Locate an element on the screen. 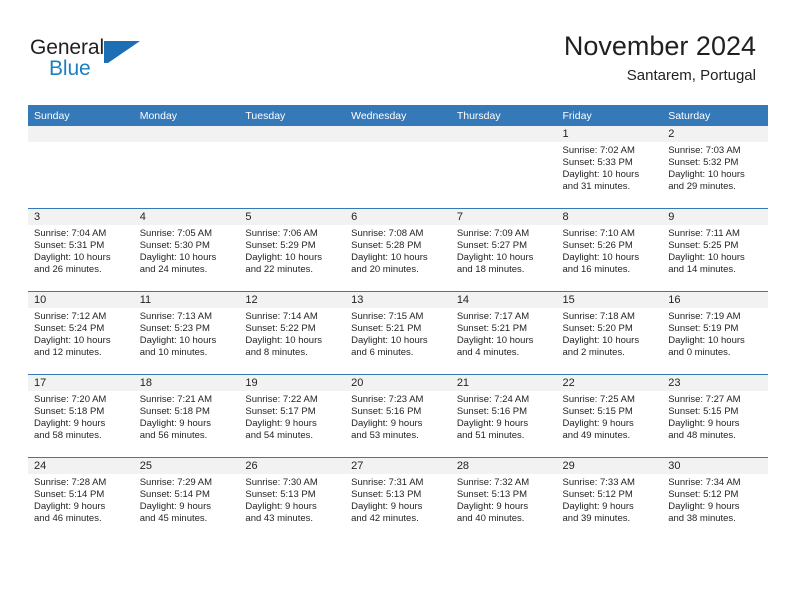  sunrise-time: Sunrise: 7:25 AM is located at coordinates (598, 399).